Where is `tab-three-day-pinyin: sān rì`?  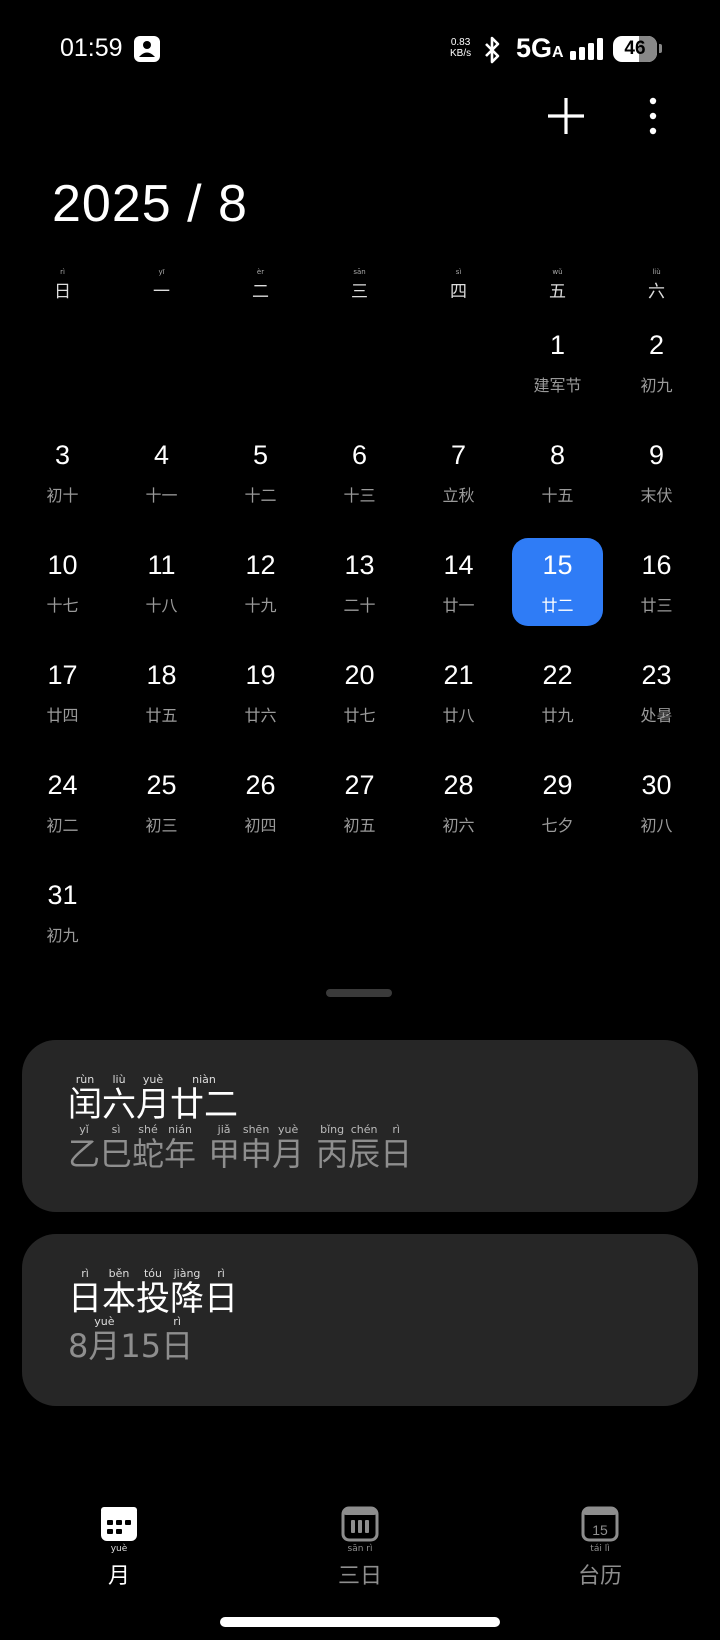 tab-three-day-pinyin: sān rì is located at coordinates (360, 1549).